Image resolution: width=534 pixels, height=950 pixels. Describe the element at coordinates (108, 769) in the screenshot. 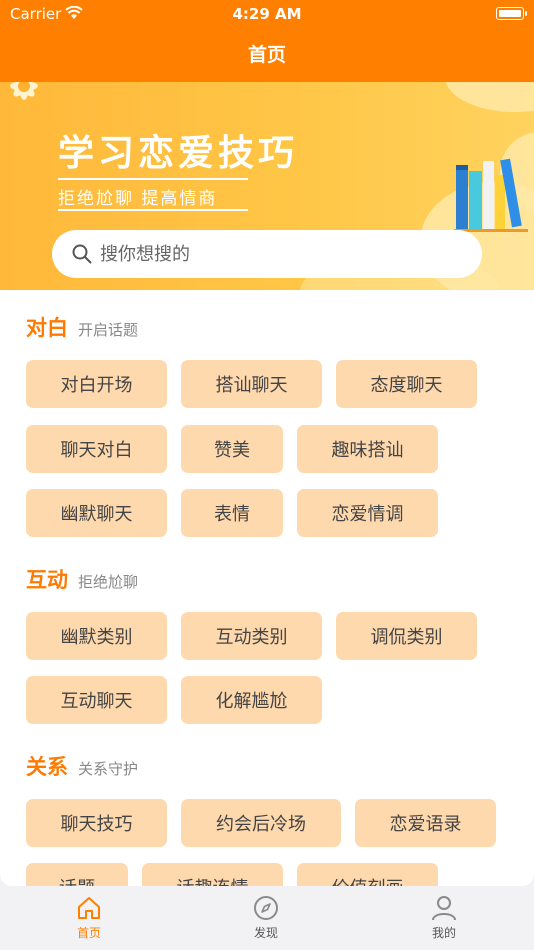

I see `section-desc: 关系守护` at that location.